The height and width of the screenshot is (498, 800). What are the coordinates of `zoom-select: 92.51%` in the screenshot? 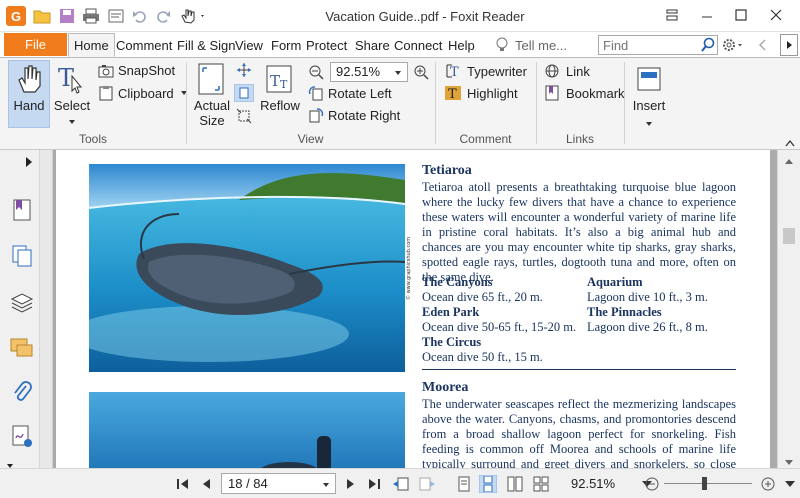 It's located at (369, 72).